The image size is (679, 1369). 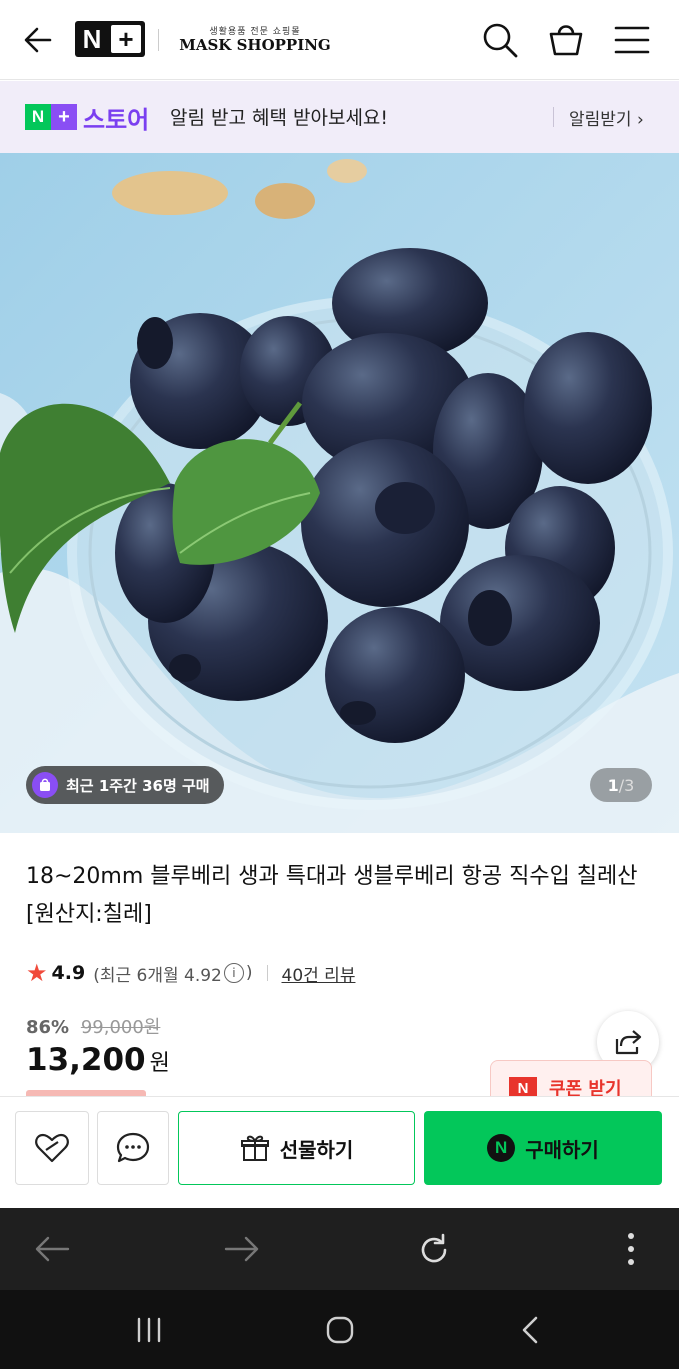 I want to click on back-button, so click(x=38, y=40).